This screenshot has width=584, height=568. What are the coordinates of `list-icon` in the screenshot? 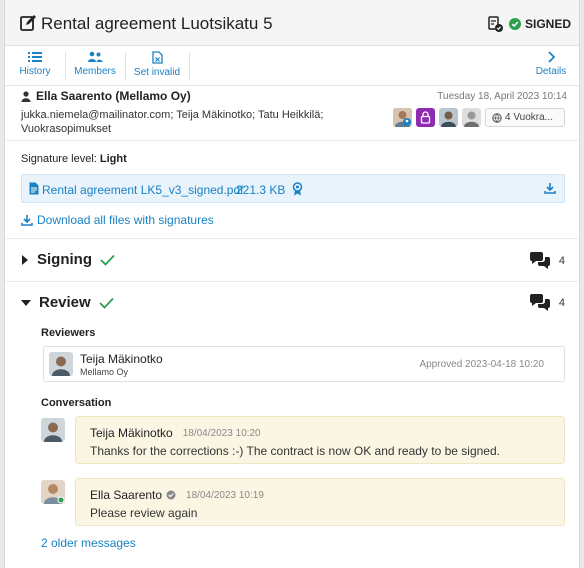 It's located at (35, 57).